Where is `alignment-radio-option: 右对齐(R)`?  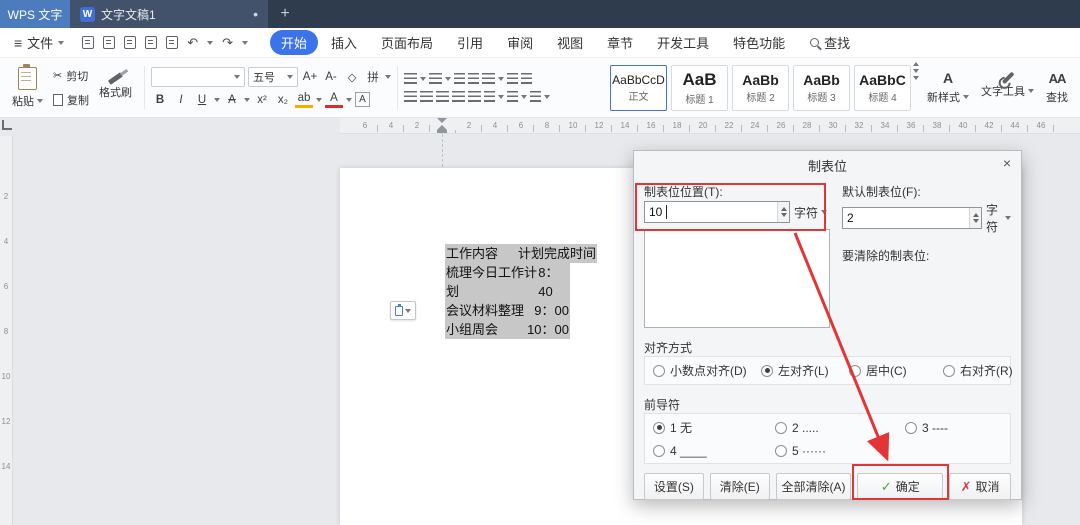
alignment-radio-option: 右对齐(R) is located at coordinates (978, 370).